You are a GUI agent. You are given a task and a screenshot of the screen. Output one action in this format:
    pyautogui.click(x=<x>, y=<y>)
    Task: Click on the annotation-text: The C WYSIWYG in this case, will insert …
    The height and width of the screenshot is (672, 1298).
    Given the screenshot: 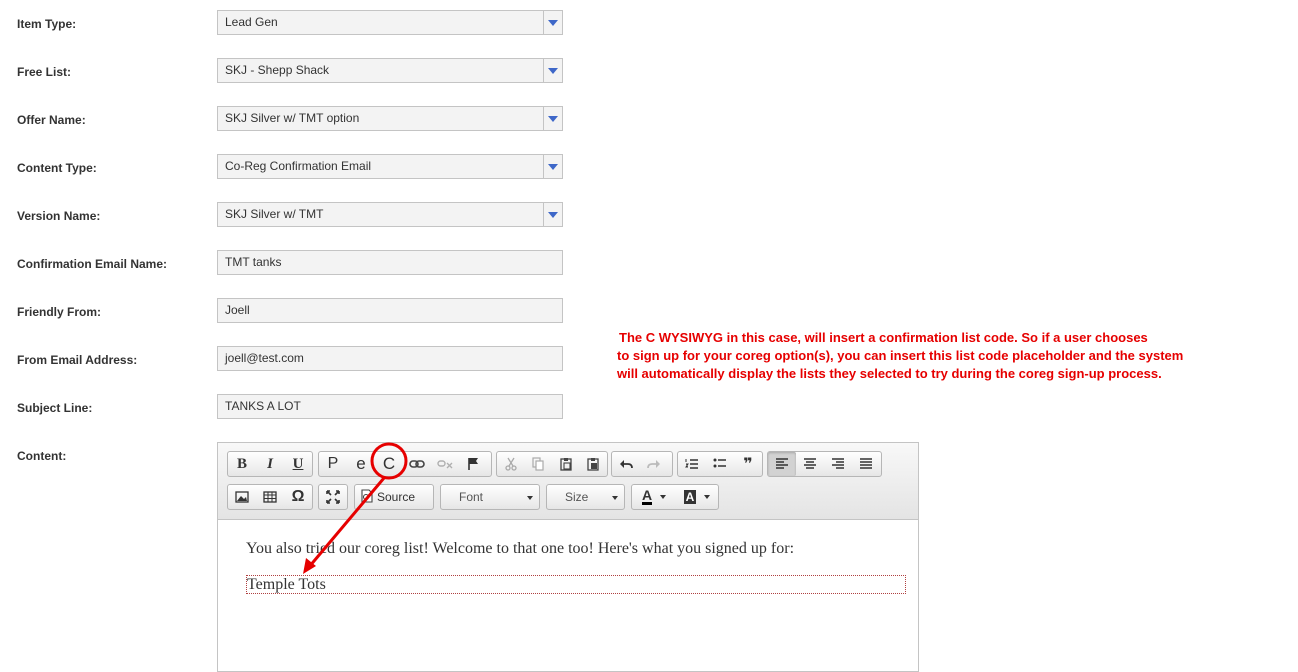 What is the action you would take?
    pyautogui.click(x=947, y=356)
    